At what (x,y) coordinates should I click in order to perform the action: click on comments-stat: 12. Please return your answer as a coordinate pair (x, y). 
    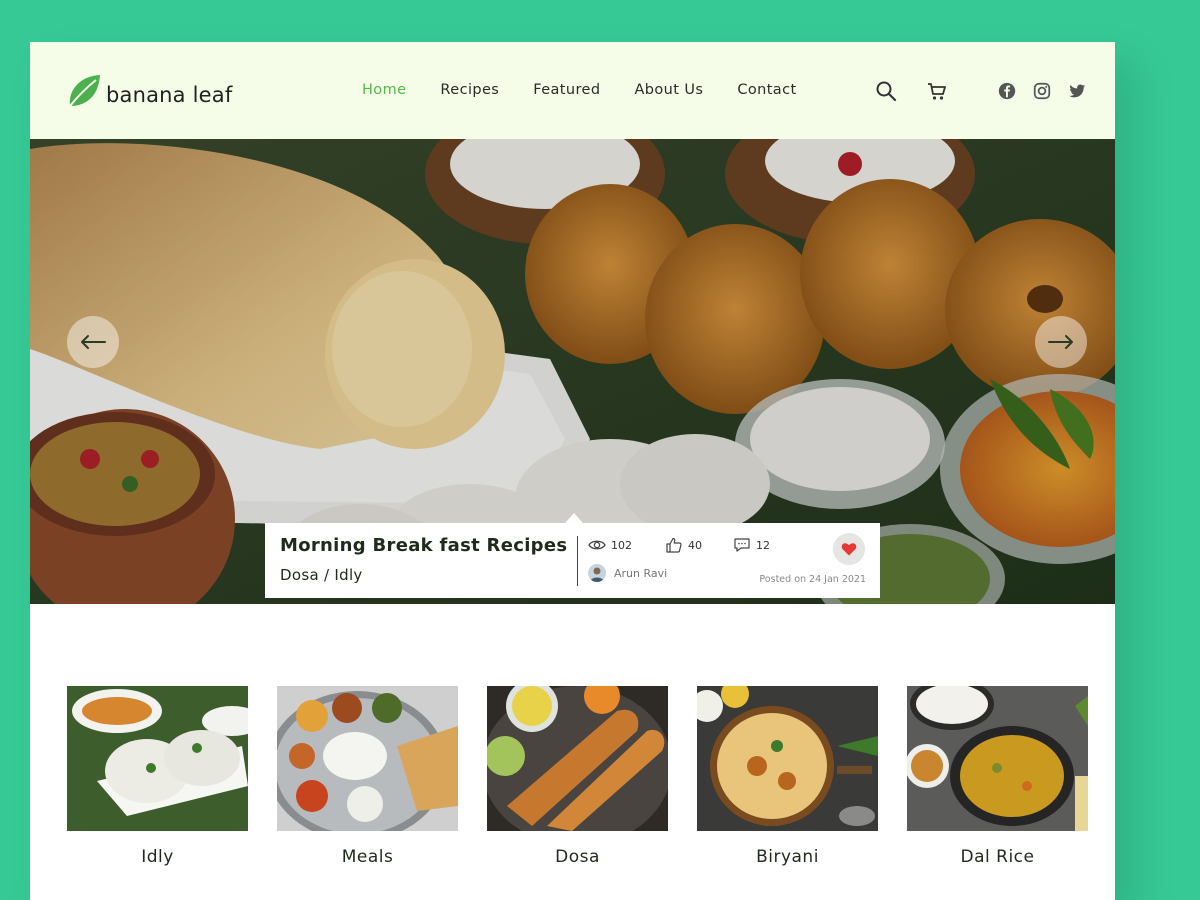
    Looking at the image, I should click on (751, 545).